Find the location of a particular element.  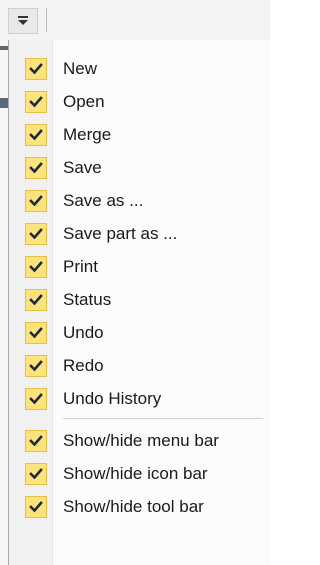

menu-item-undo: Undo is located at coordinates (139, 332).